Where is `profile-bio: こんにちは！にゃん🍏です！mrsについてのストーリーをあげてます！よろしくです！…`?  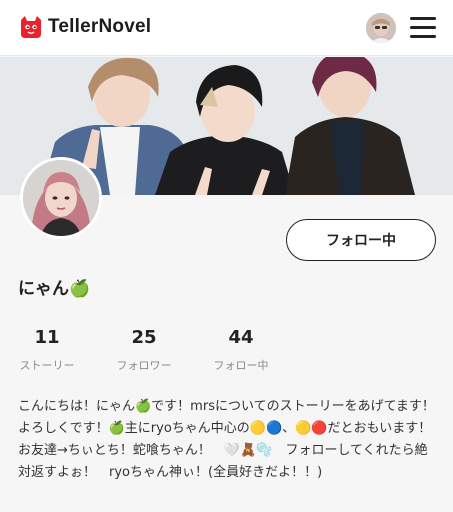 profile-bio: こんにちは！にゃん🍏です！mrsについてのストーリーをあげてます！よろしくです！… is located at coordinates (226, 439).